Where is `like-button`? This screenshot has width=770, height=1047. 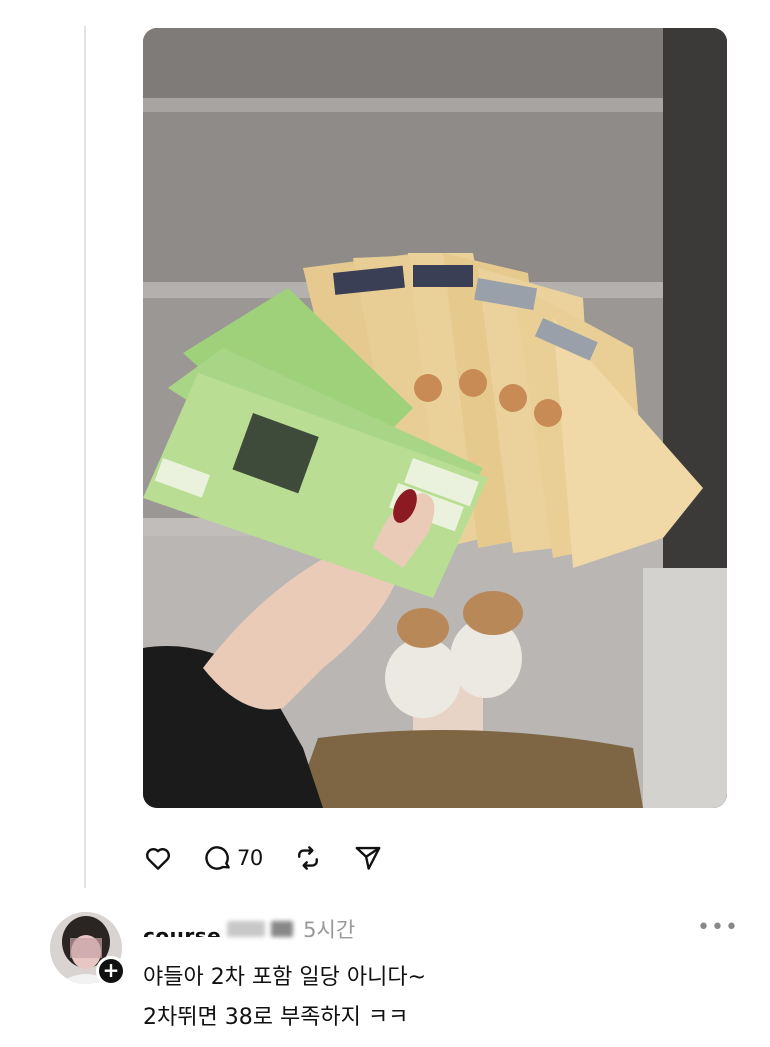 like-button is located at coordinates (158, 858).